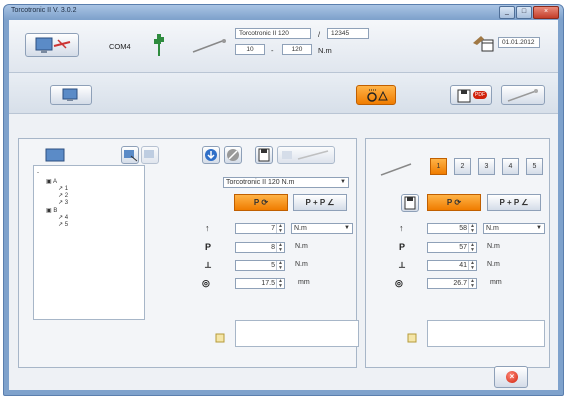 The height and width of the screenshot is (400, 570). What do you see at coordinates (458, 202) in the screenshot?
I see `torque-icon: ⟳` at bounding box center [458, 202].